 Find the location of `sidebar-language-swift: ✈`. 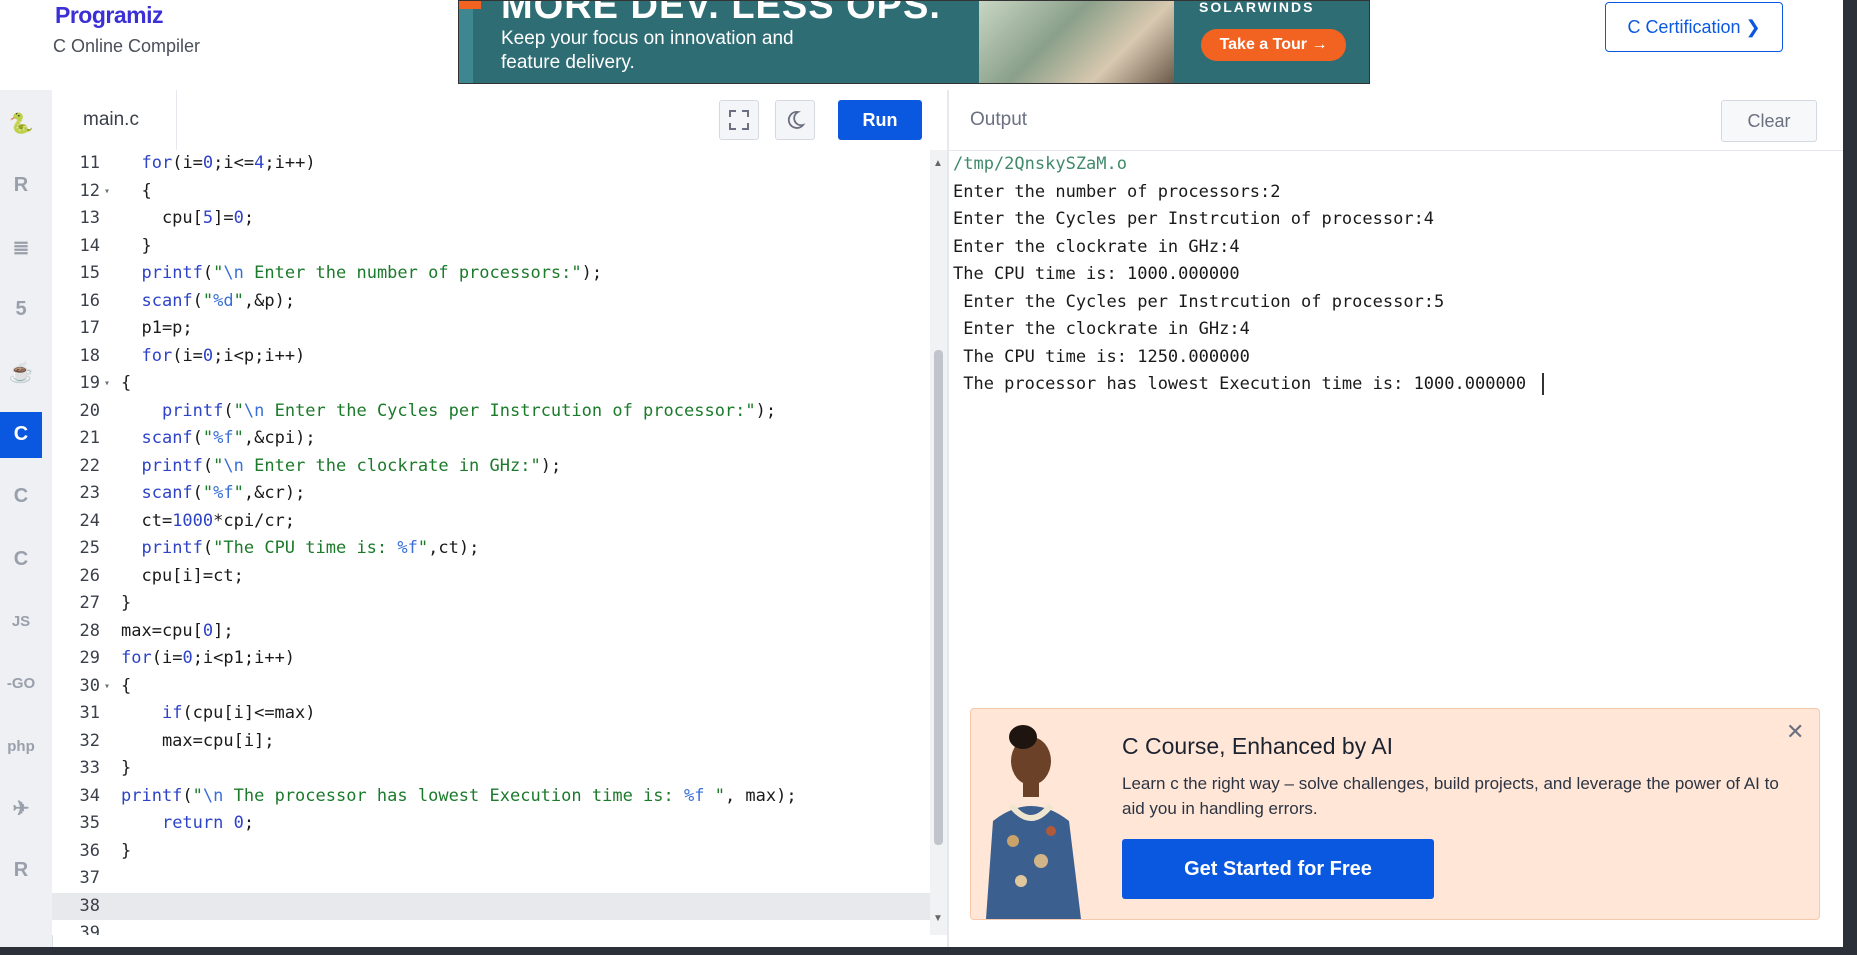

sidebar-language-swift: ✈ is located at coordinates (21, 808).